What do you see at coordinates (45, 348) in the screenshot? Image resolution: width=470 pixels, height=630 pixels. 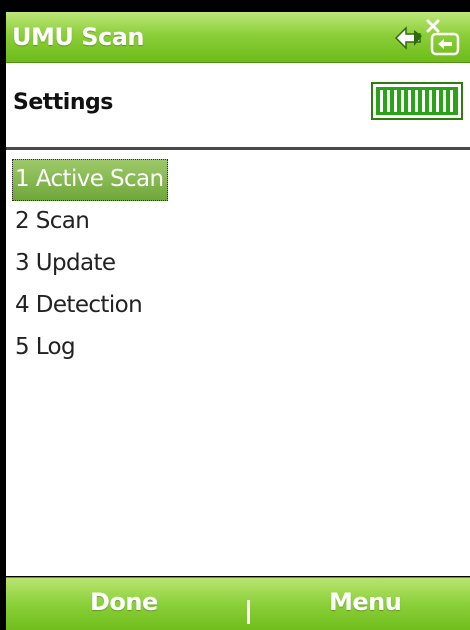 I see `menu-item-log: 5 Log` at bounding box center [45, 348].